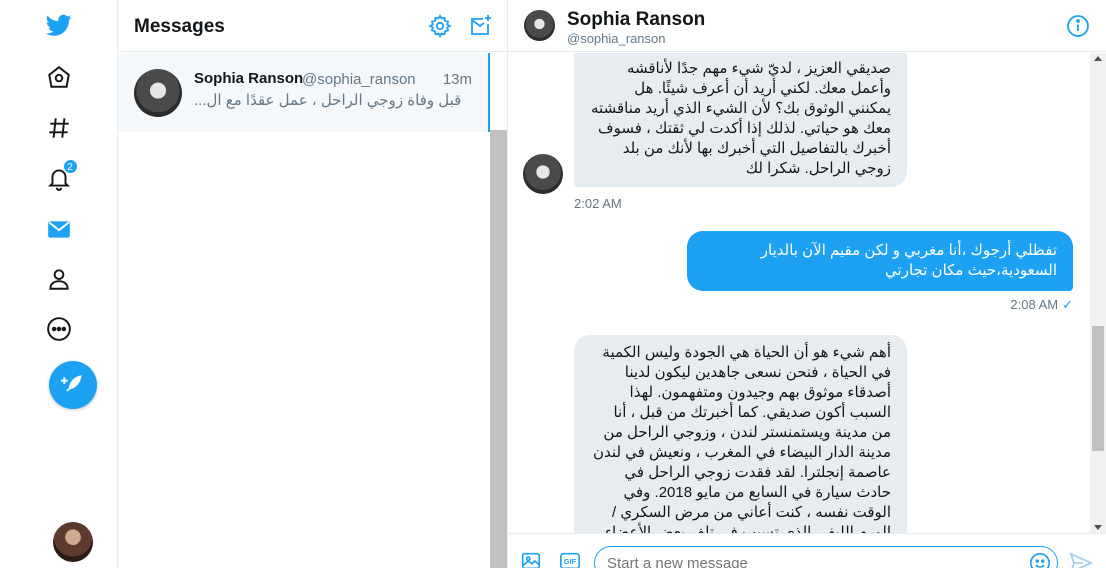 This screenshot has width=1106, height=568. I want to click on account-avatar, so click(73, 542).